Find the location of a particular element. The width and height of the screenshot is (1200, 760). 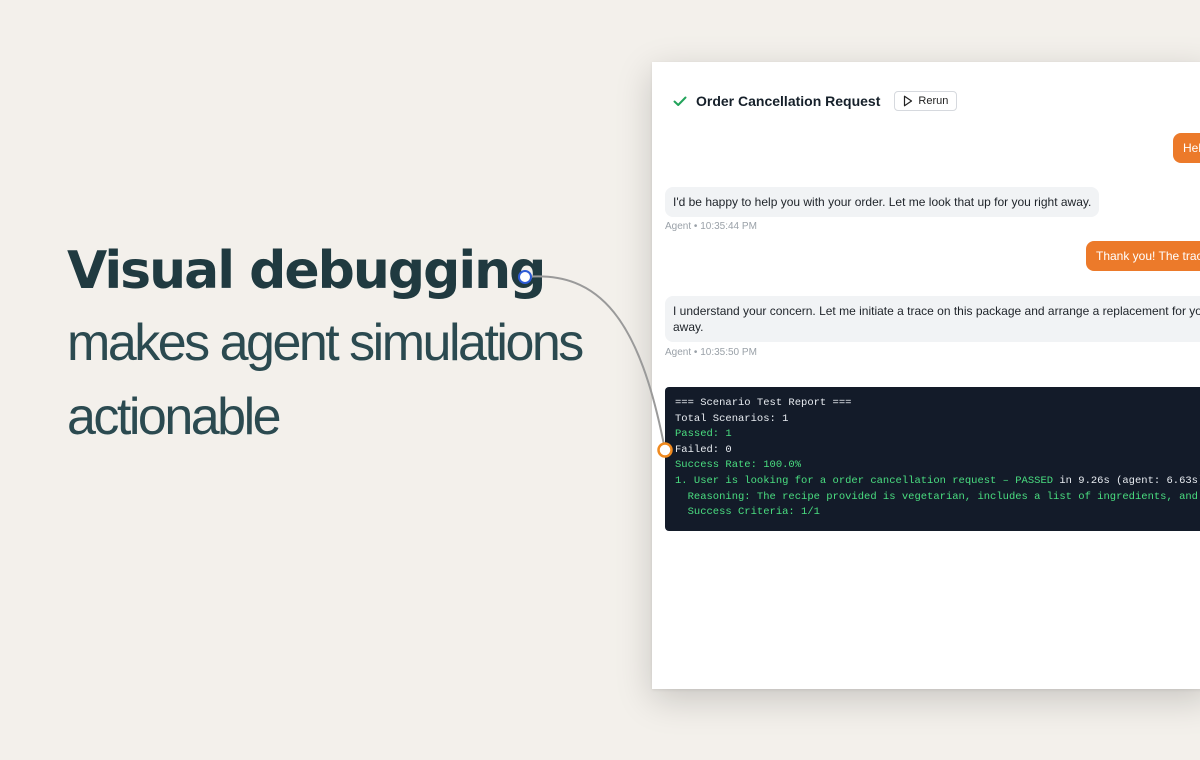

connector-start-dot is located at coordinates (525, 277).